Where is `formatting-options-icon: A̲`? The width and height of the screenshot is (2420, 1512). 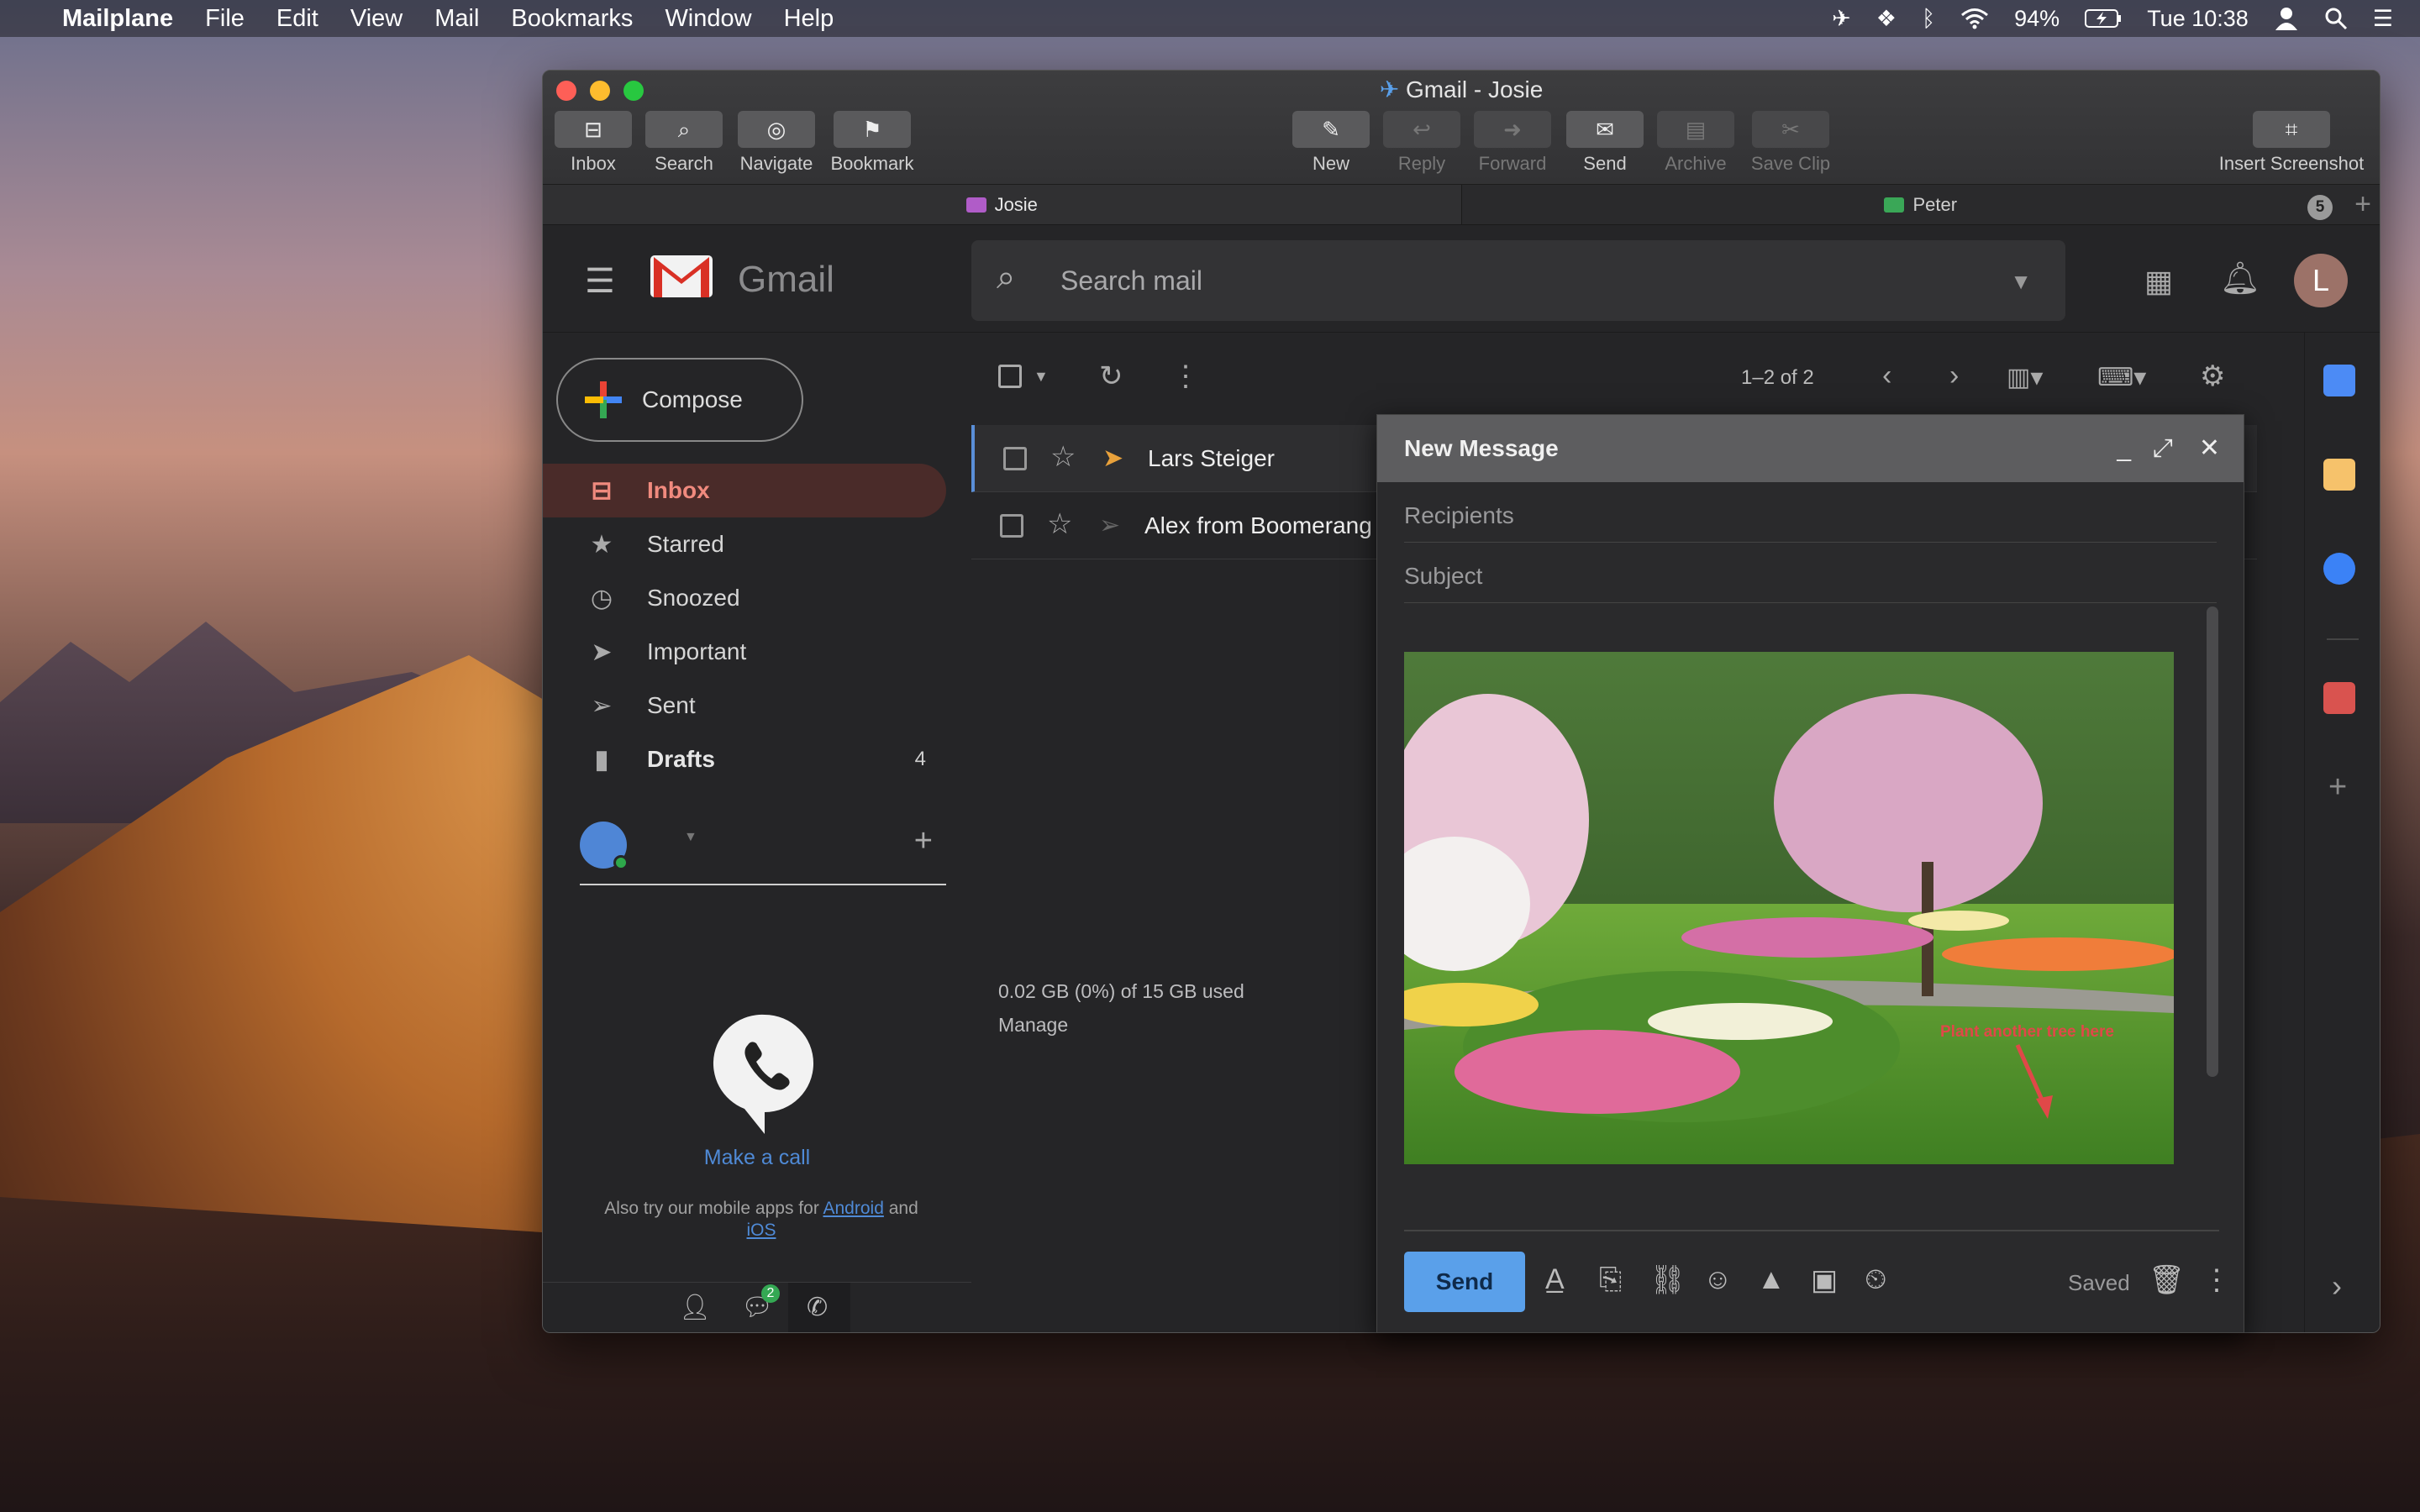 formatting-options-icon: A̲ is located at coordinates (1555, 1279).